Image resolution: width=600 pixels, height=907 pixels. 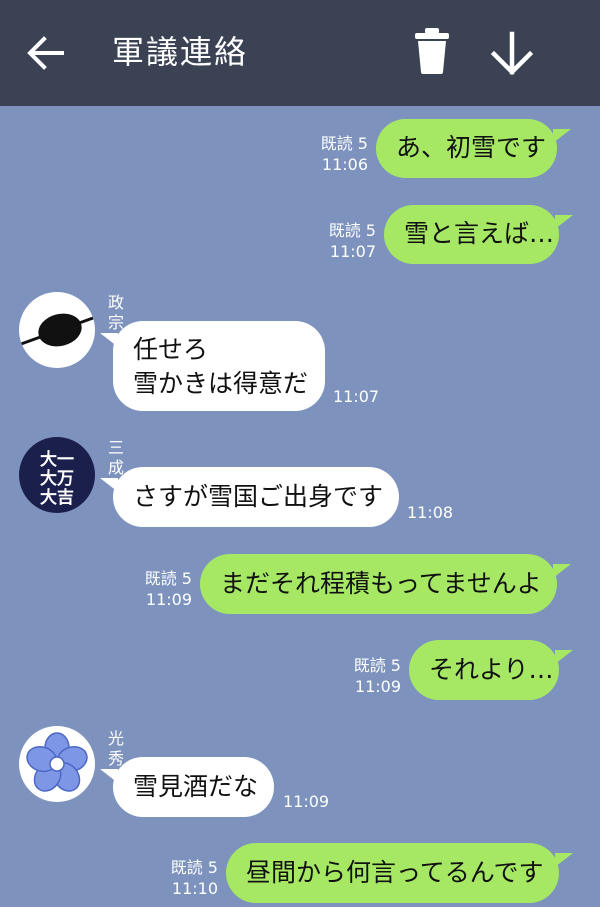 What do you see at coordinates (221, 383) in the screenshot?
I see `message-line: 雪かきは得意だ` at bounding box center [221, 383].